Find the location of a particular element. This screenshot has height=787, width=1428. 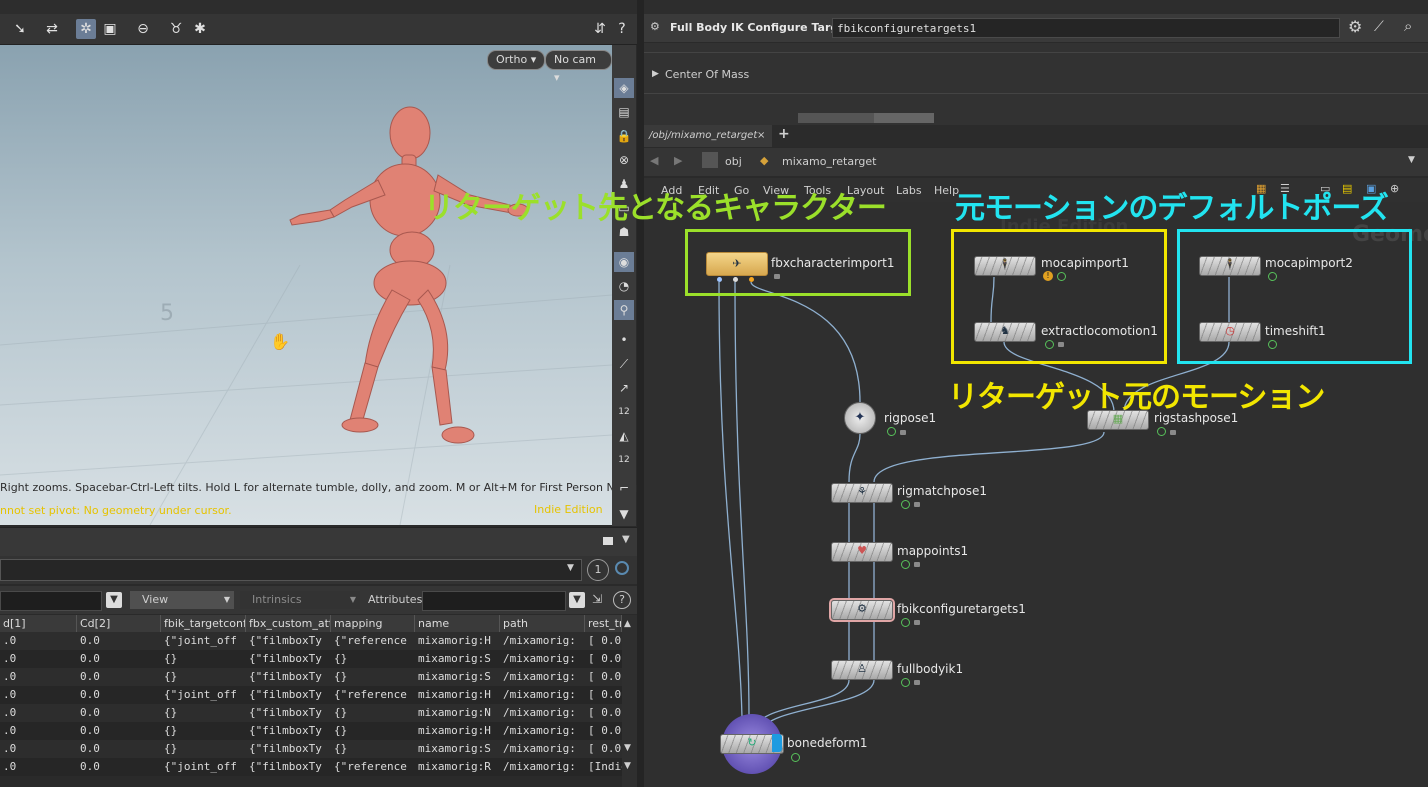

close-icon: × is located at coordinates (761, 136).